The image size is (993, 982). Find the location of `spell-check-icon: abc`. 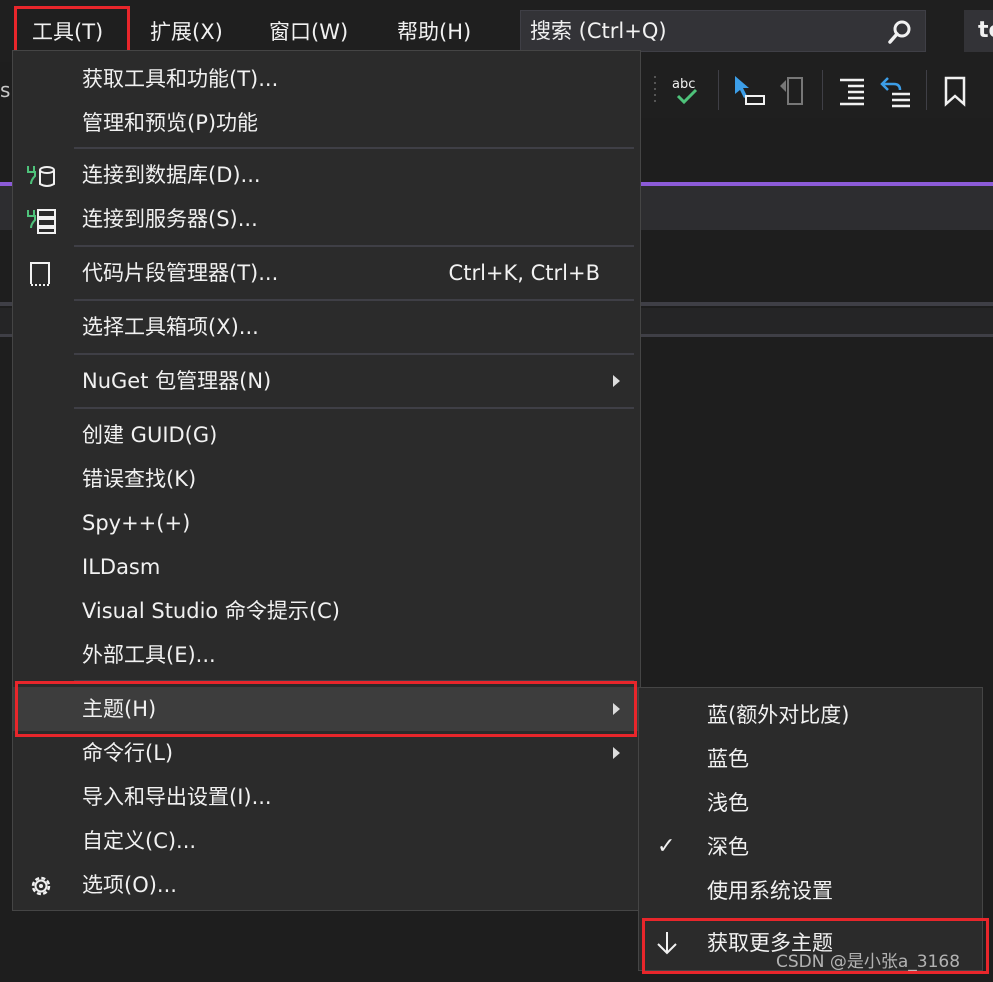

spell-check-icon: abc is located at coordinates (687, 91).